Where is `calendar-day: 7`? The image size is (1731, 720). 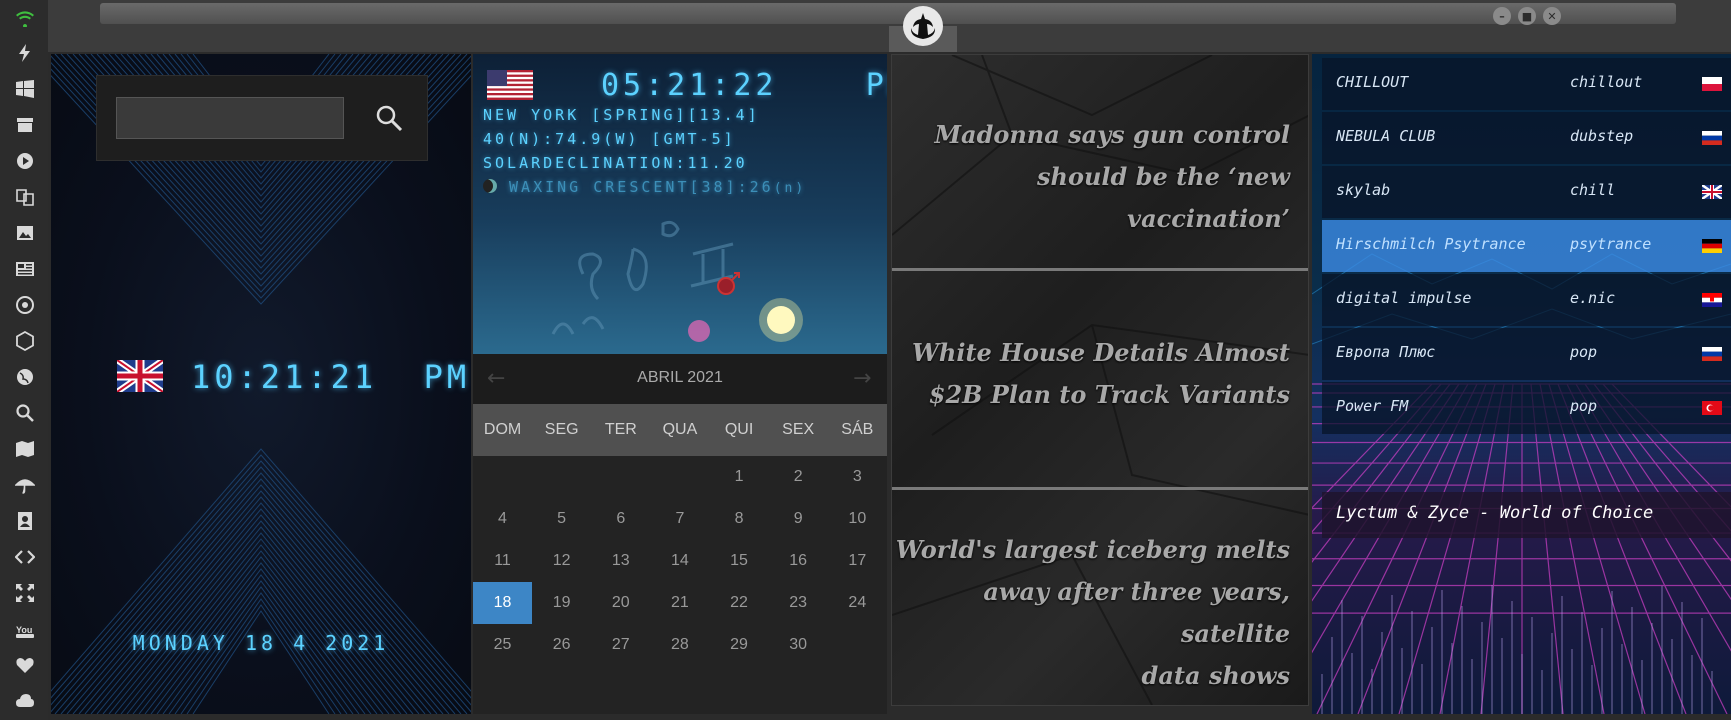 calendar-day: 7 is located at coordinates (679, 519).